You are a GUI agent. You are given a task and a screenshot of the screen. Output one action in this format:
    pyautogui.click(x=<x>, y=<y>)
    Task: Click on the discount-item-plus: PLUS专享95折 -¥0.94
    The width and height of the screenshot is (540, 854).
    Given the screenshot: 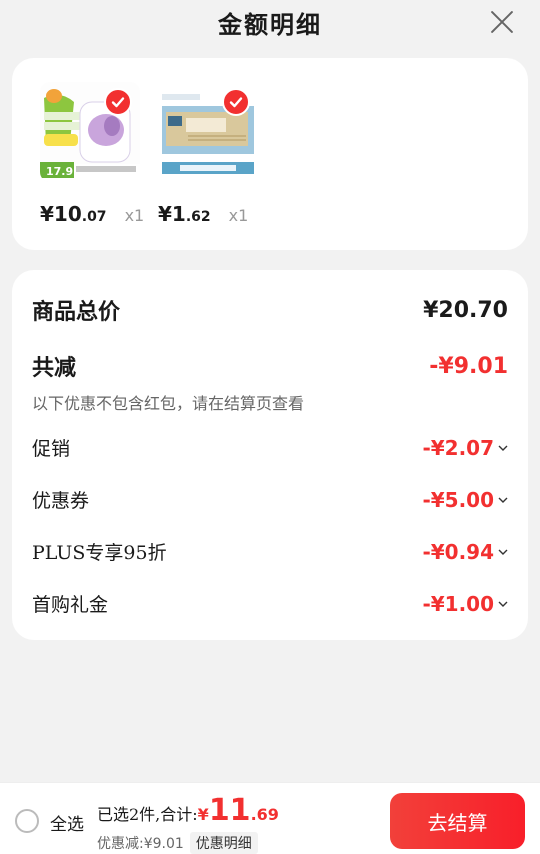 What is the action you would take?
    pyautogui.click(x=270, y=551)
    